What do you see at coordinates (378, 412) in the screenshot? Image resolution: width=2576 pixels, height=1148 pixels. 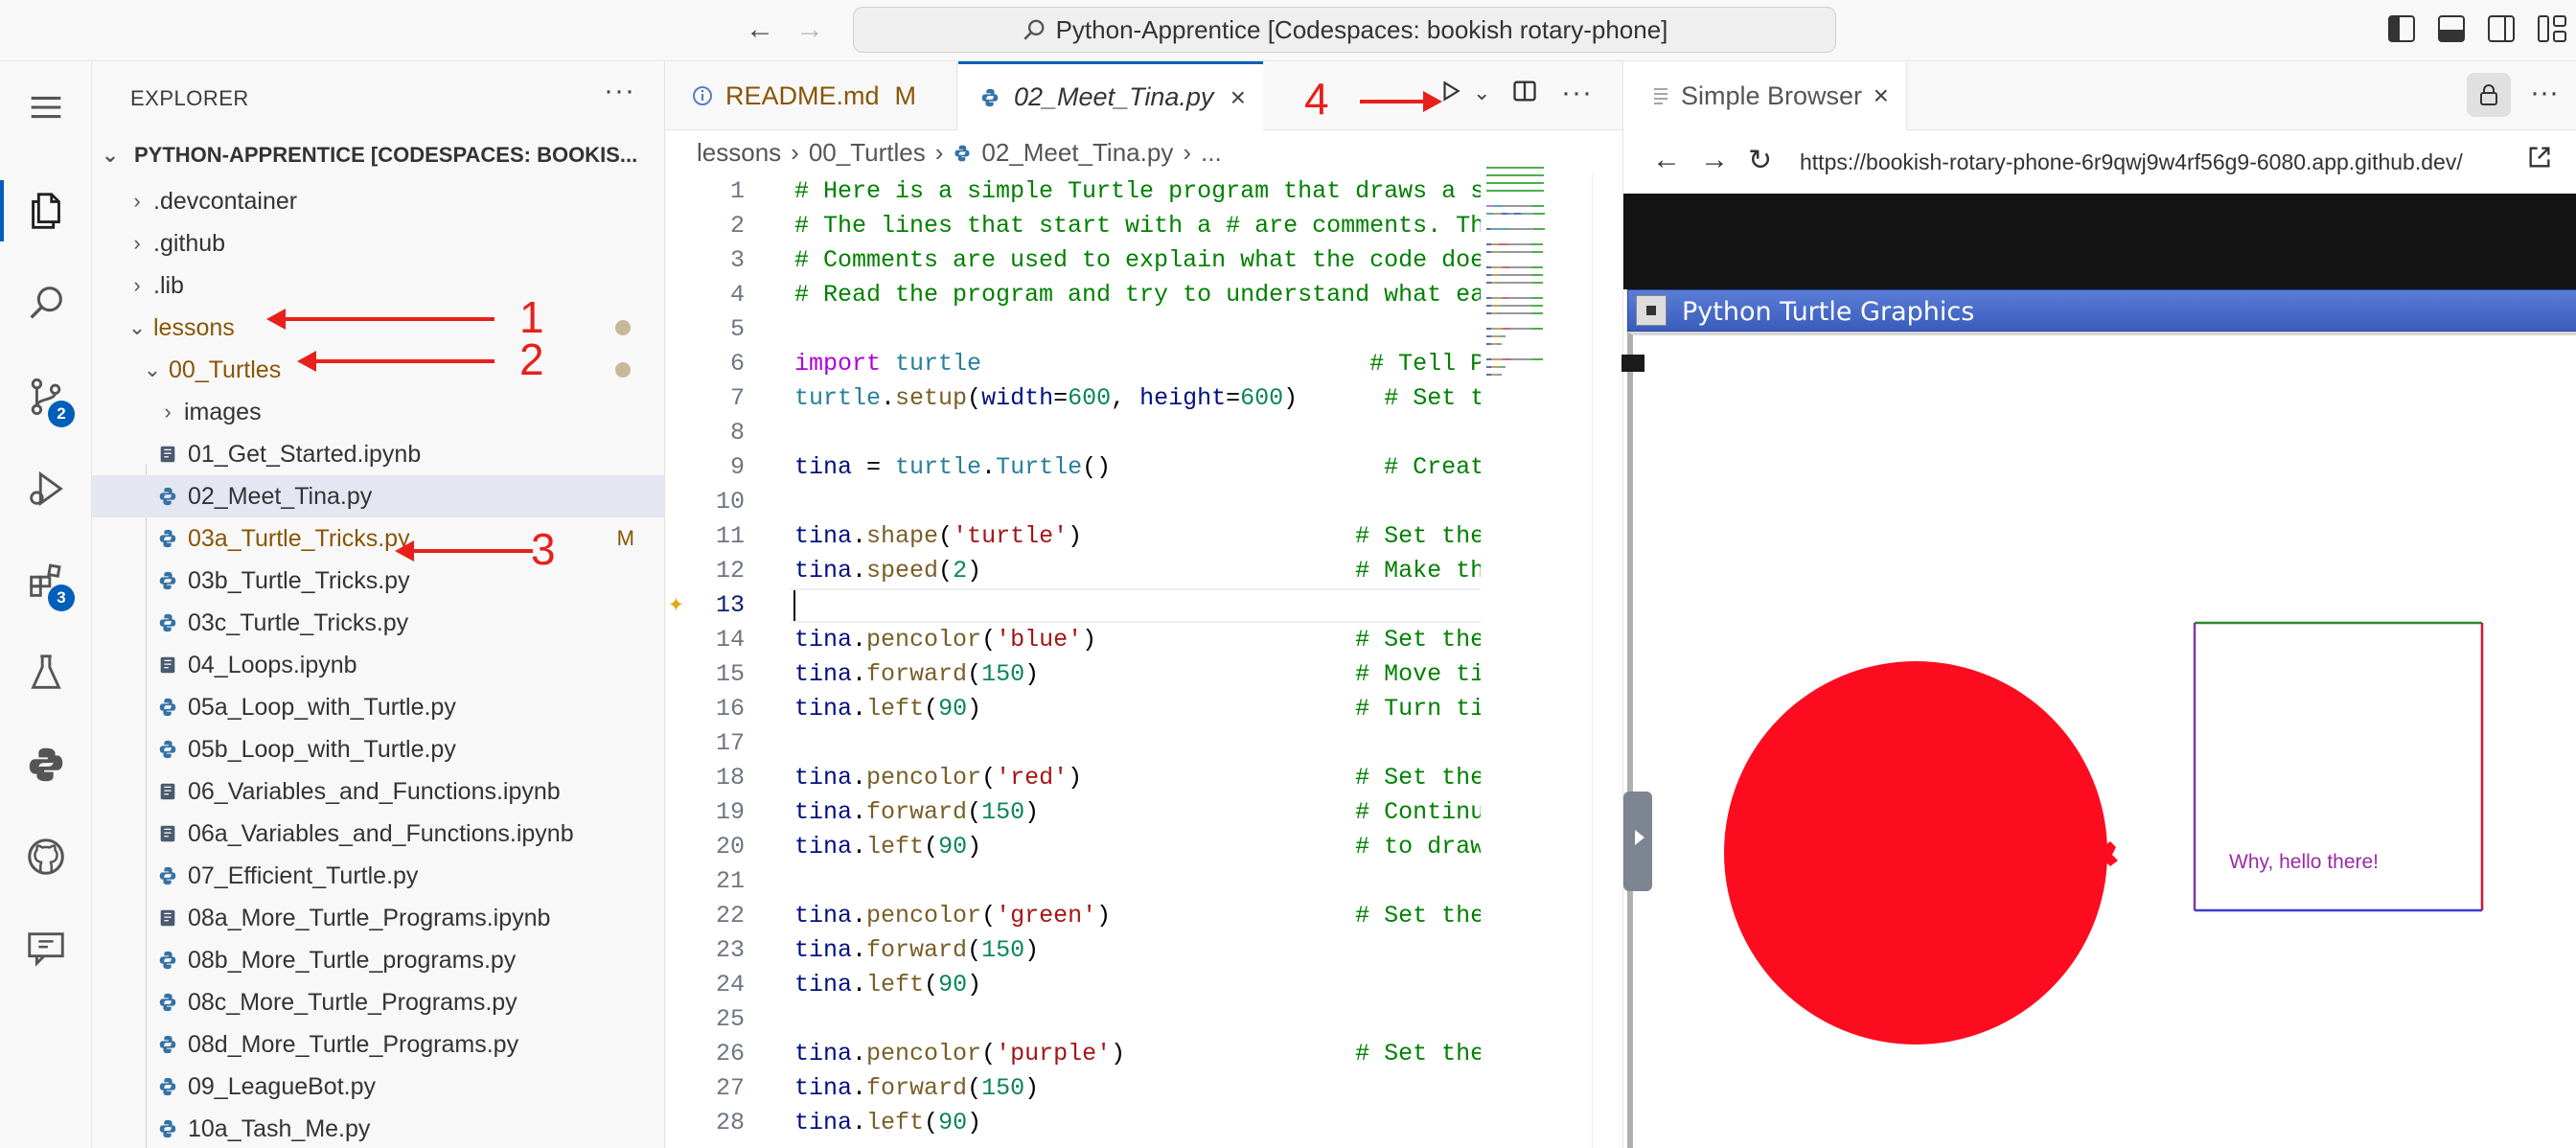 I see `folder-item: › images` at bounding box center [378, 412].